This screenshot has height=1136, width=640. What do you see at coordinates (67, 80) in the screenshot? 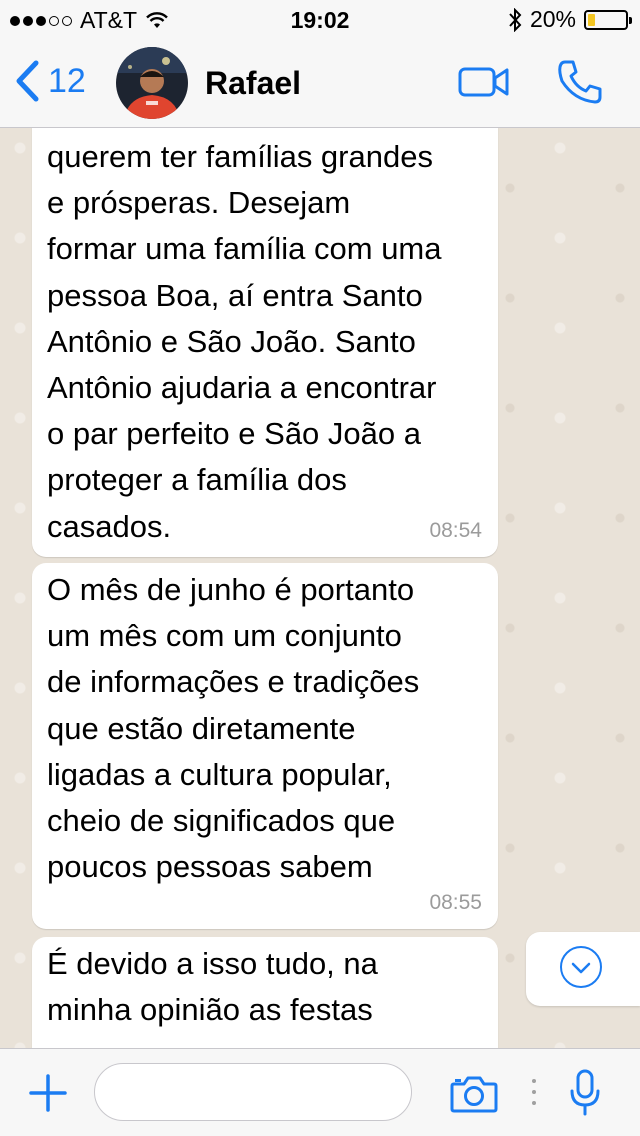
I see `unread-count: 12` at bounding box center [67, 80].